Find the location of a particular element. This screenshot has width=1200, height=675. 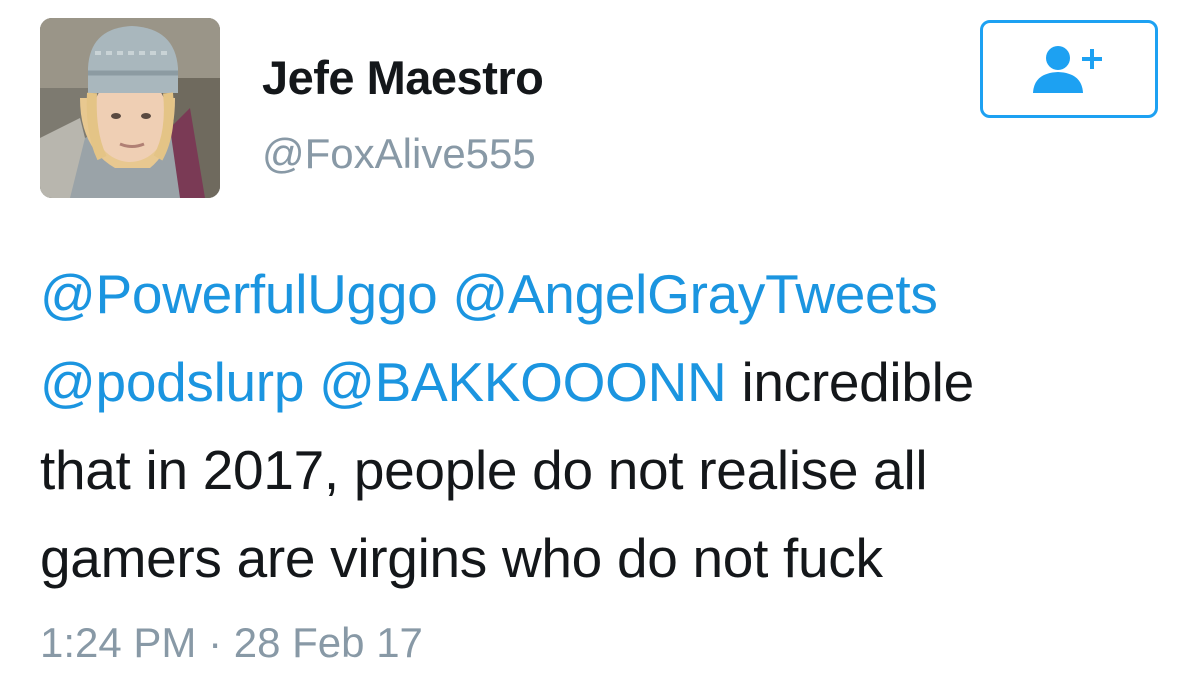

tweet-date: 28 Feb 17 is located at coordinates (328, 642).